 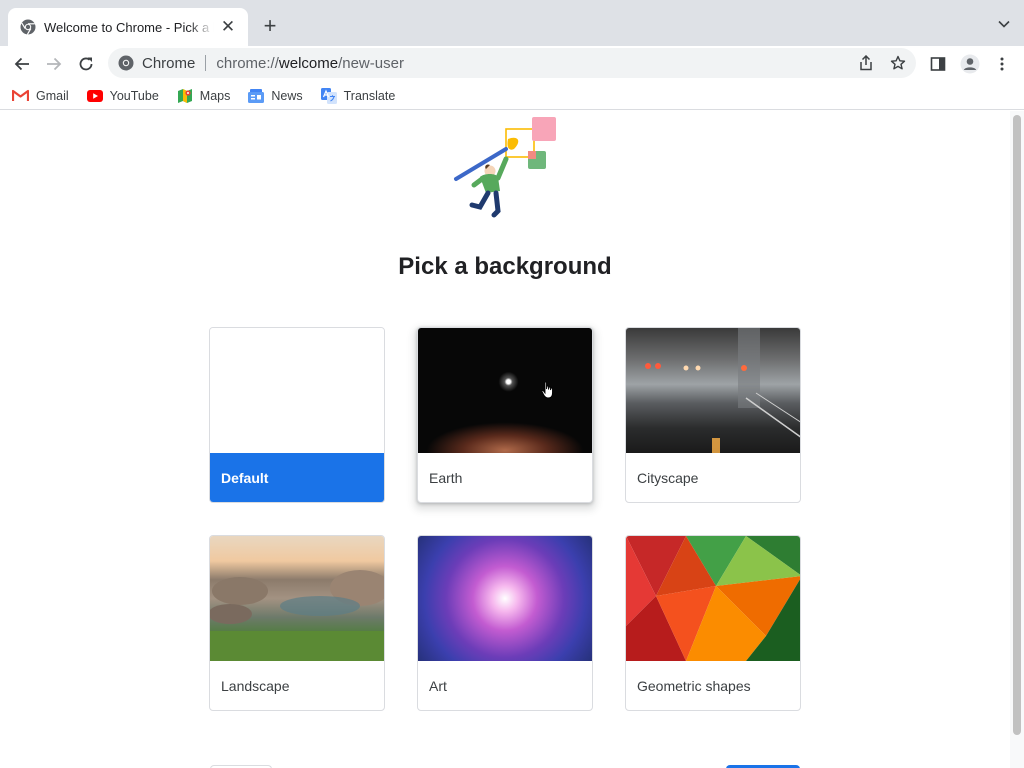 I want to click on reload-icon, so click(x=86, y=64).